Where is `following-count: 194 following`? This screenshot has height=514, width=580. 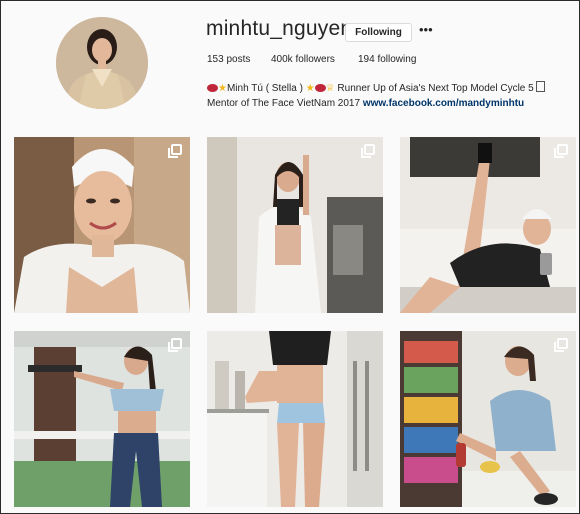 following-count: 194 following is located at coordinates (387, 59).